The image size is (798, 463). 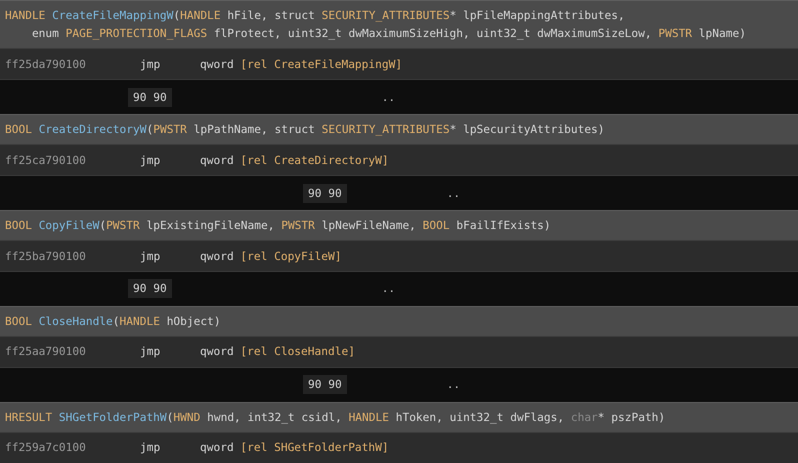 What do you see at coordinates (294, 160) in the screenshot?
I see `operand: qword [rel CreateDirectoryW]` at bounding box center [294, 160].